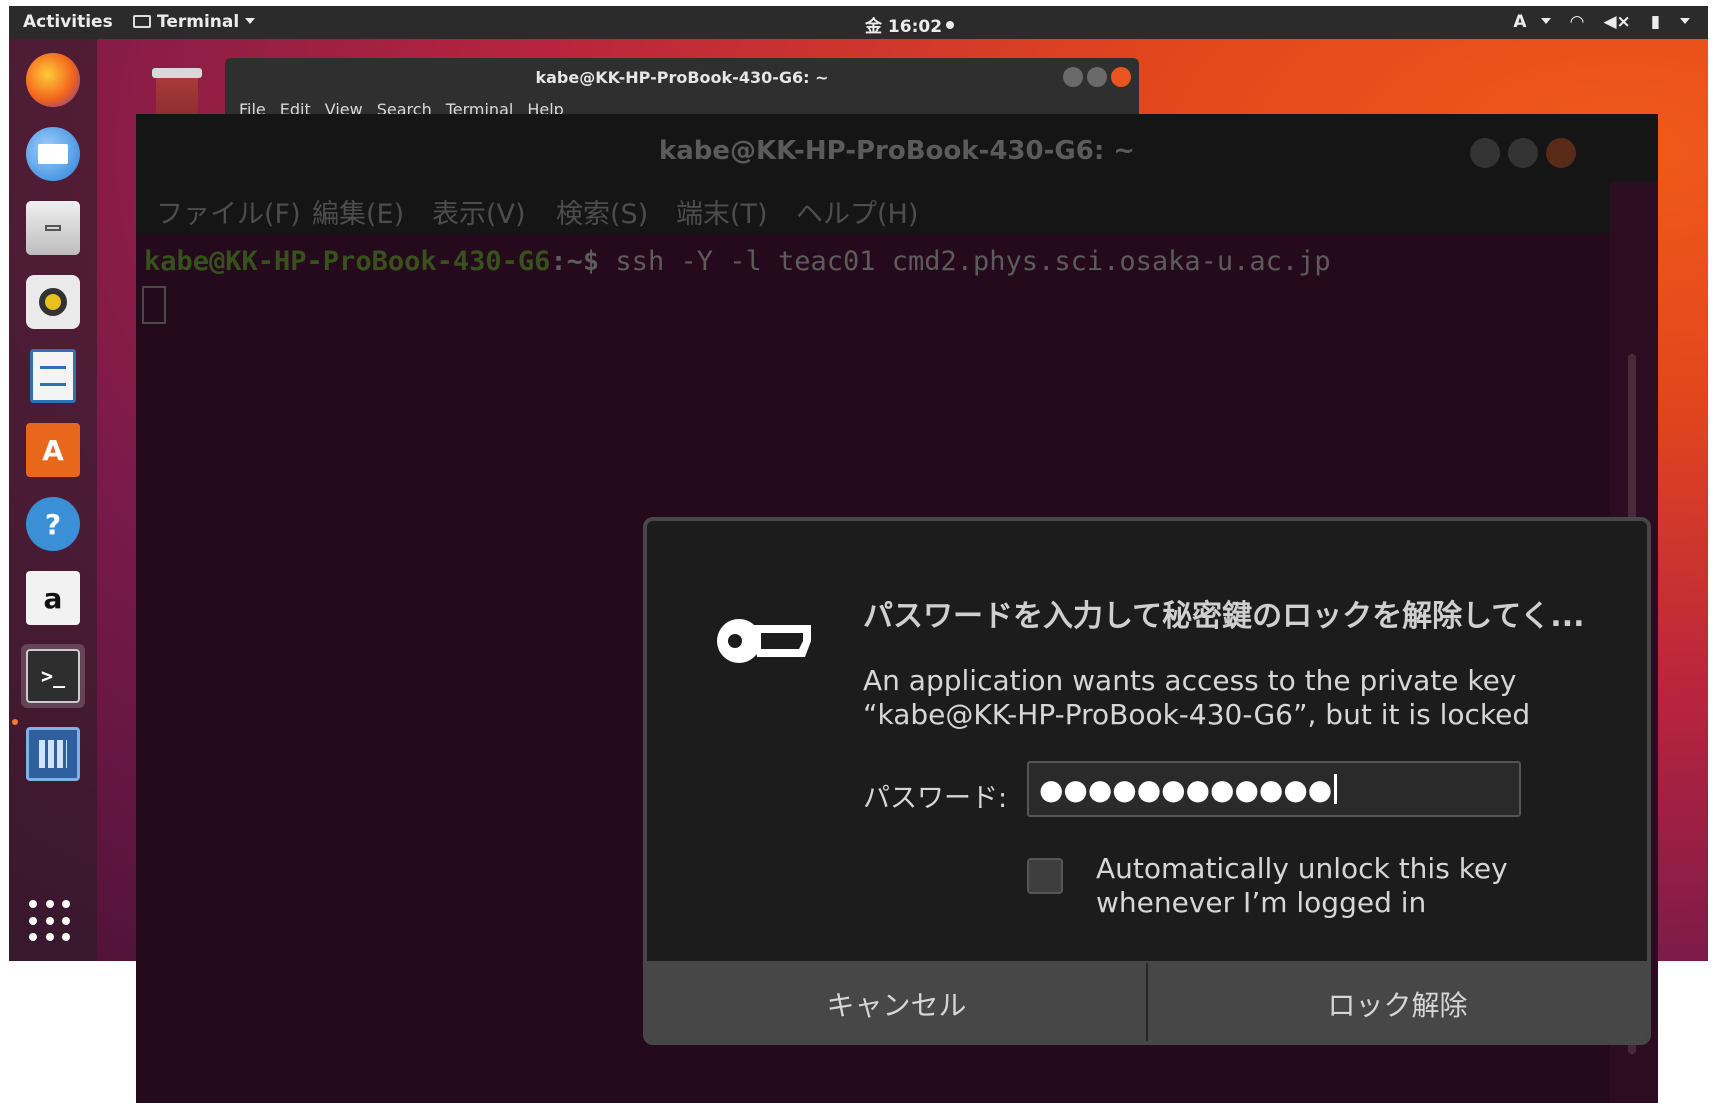  I want to click on password-field: ●●●●●●●●●●●●, so click(1274, 789).